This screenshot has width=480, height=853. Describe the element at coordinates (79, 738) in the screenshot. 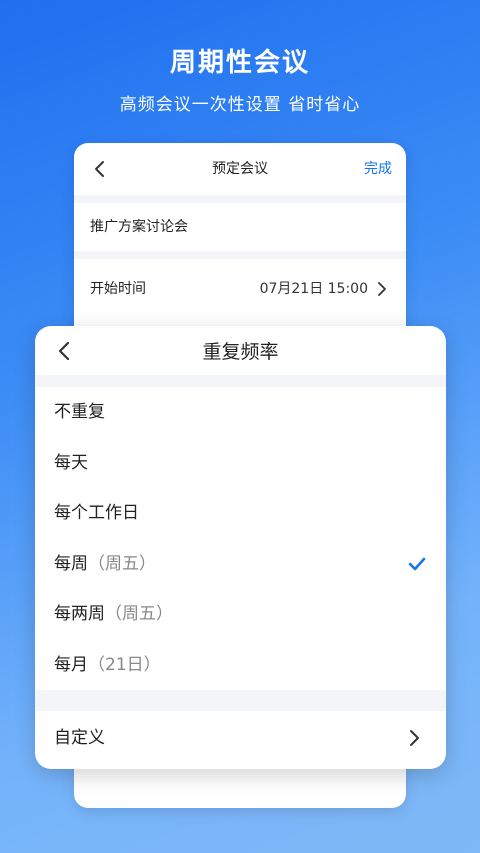

I see `custom-label: 自定义` at that location.